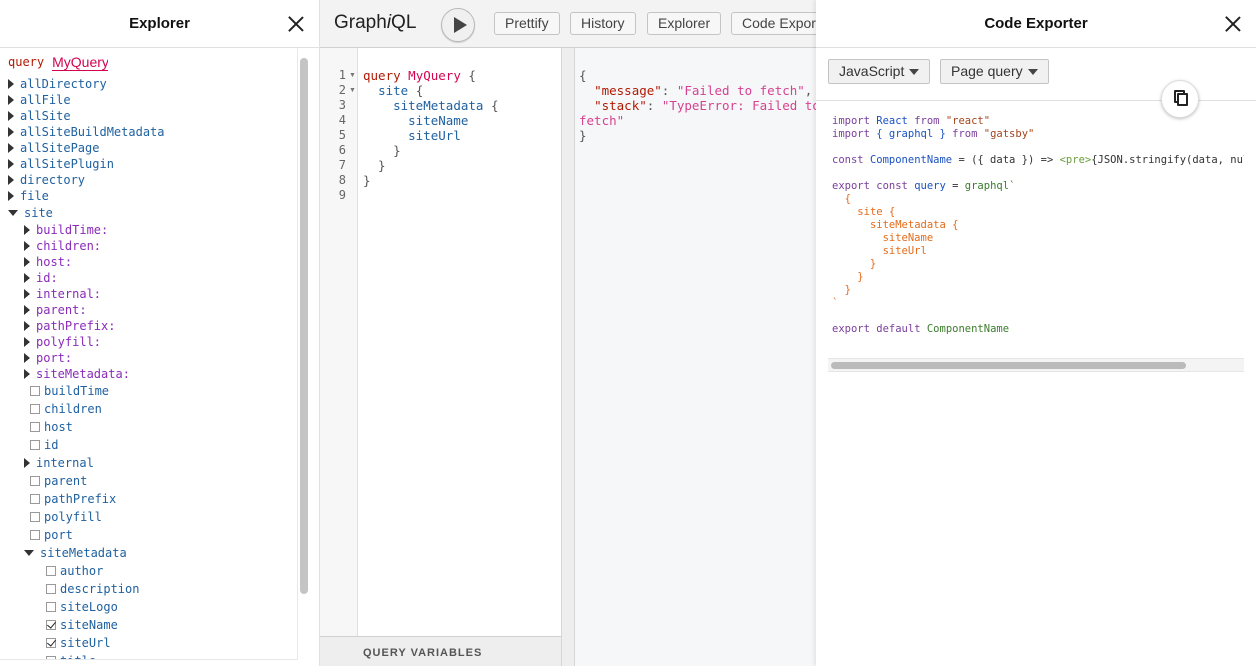  Describe the element at coordinates (148, 358) in the screenshot. I see `explorer-field-port-arg: port:` at that location.